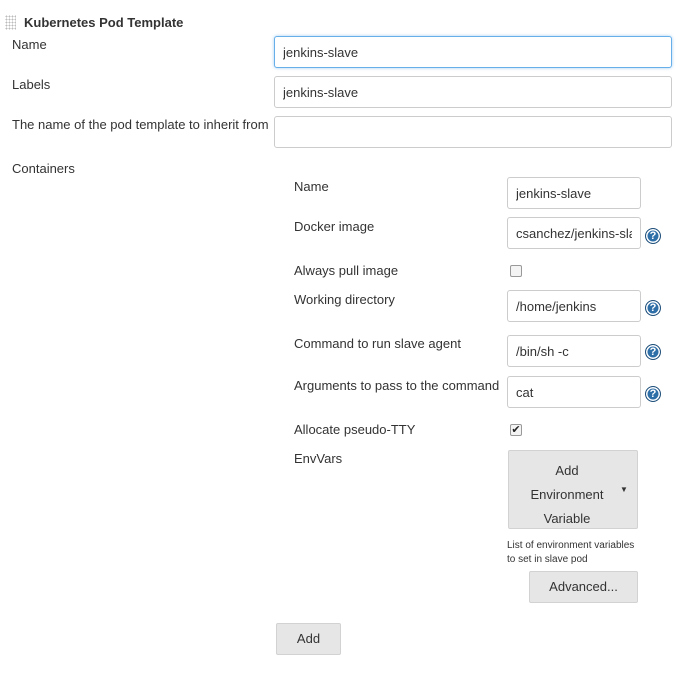 The width and height of the screenshot is (676, 673). I want to click on add-env-line2: Environment, so click(567, 494).